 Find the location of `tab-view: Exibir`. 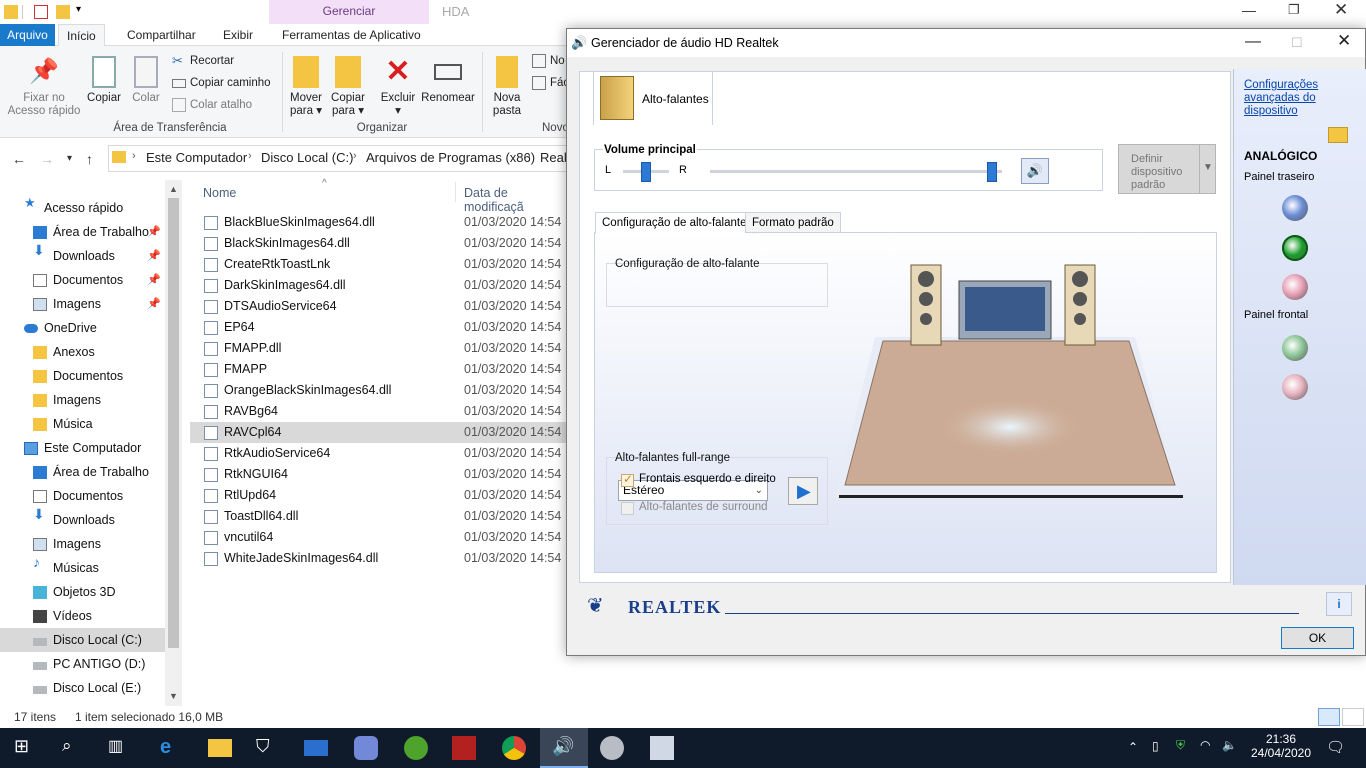

tab-view: Exibir is located at coordinates (238, 35).